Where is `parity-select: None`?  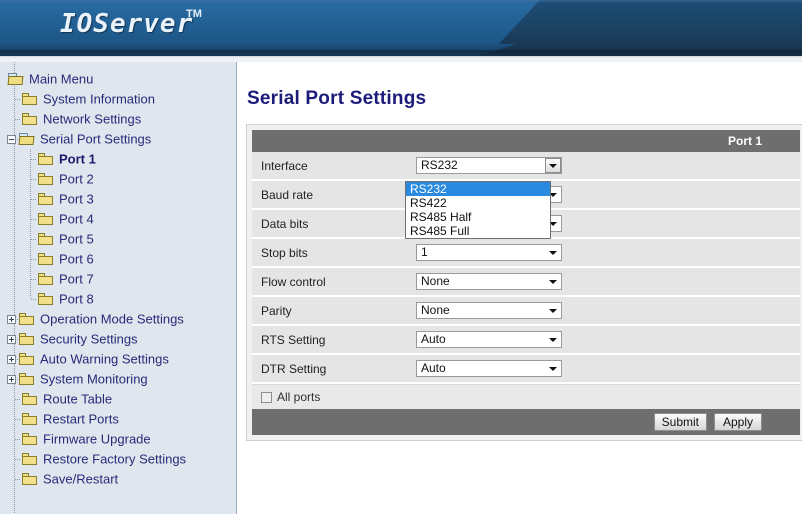
parity-select: None is located at coordinates (489, 310).